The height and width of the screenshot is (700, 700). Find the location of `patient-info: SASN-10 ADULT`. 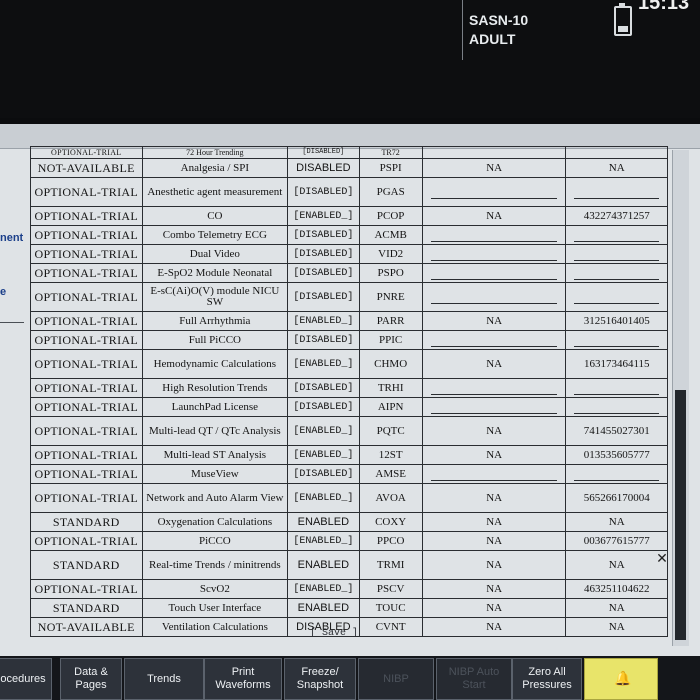

patient-info: SASN-10 ADULT is located at coordinates (532, 30).